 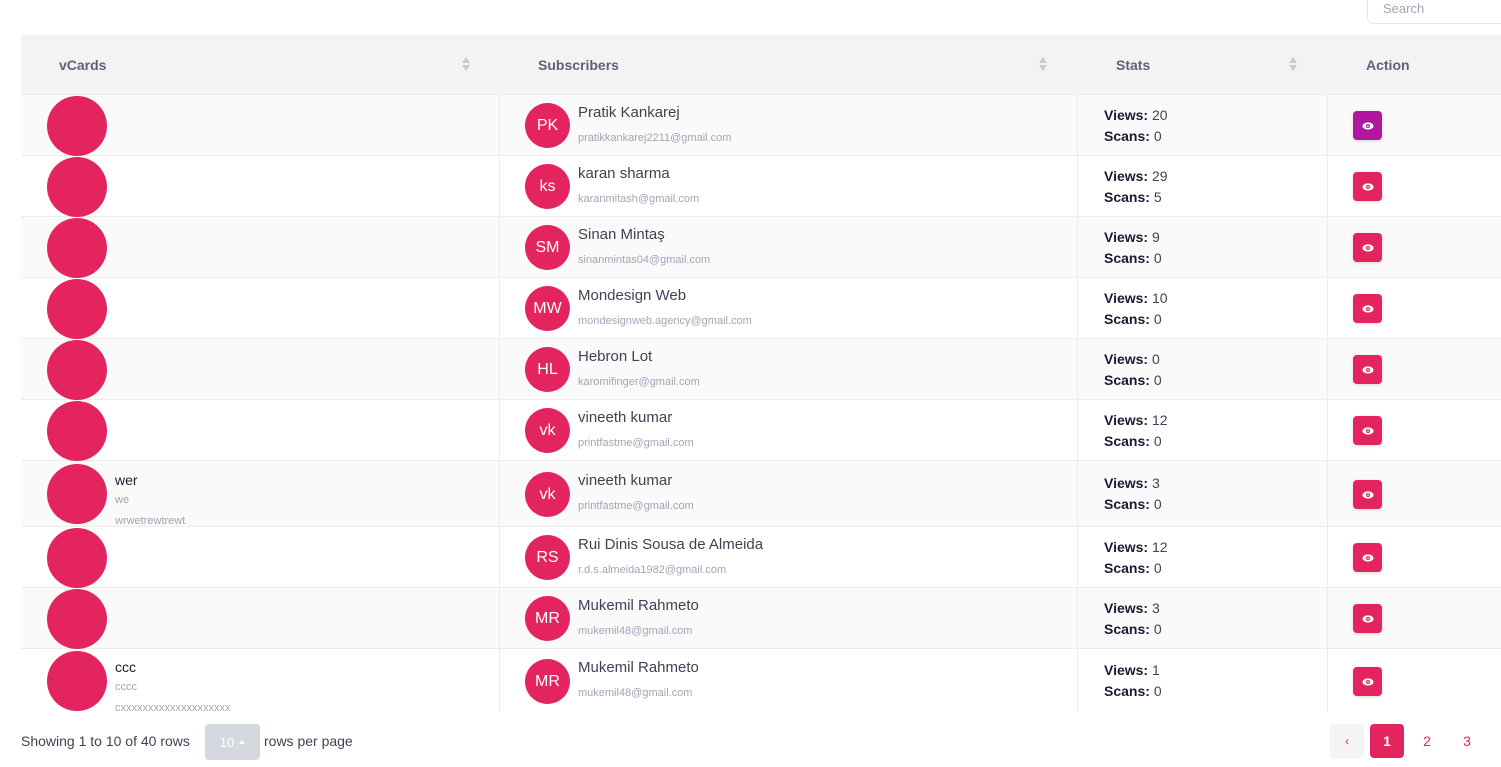 What do you see at coordinates (1407, 741) in the screenshot?
I see `pagination: ‹ 1 2 3` at bounding box center [1407, 741].